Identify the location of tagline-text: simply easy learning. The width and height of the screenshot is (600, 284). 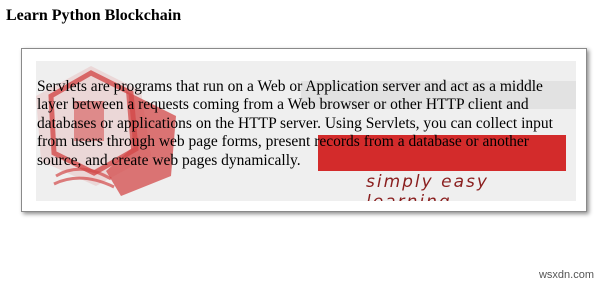
(427, 186).